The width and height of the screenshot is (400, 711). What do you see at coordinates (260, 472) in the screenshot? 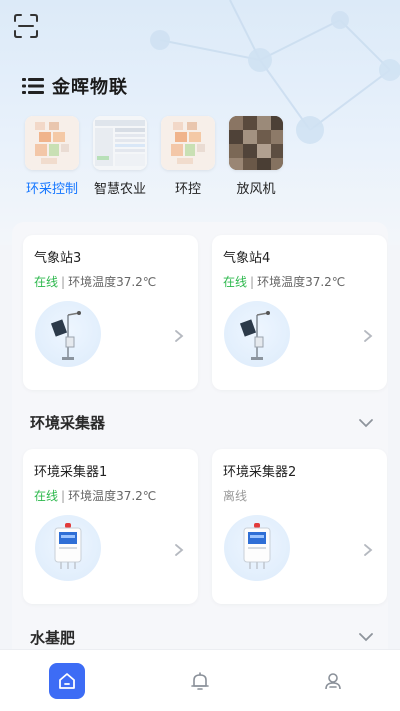
I see `device-name: 环境采集器2` at bounding box center [260, 472].